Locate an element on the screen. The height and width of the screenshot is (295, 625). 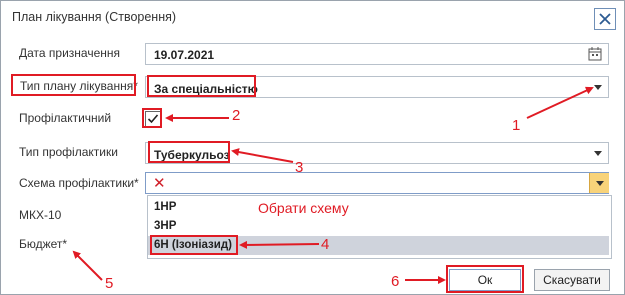
budget-label: Бюджет* is located at coordinates (43, 244).